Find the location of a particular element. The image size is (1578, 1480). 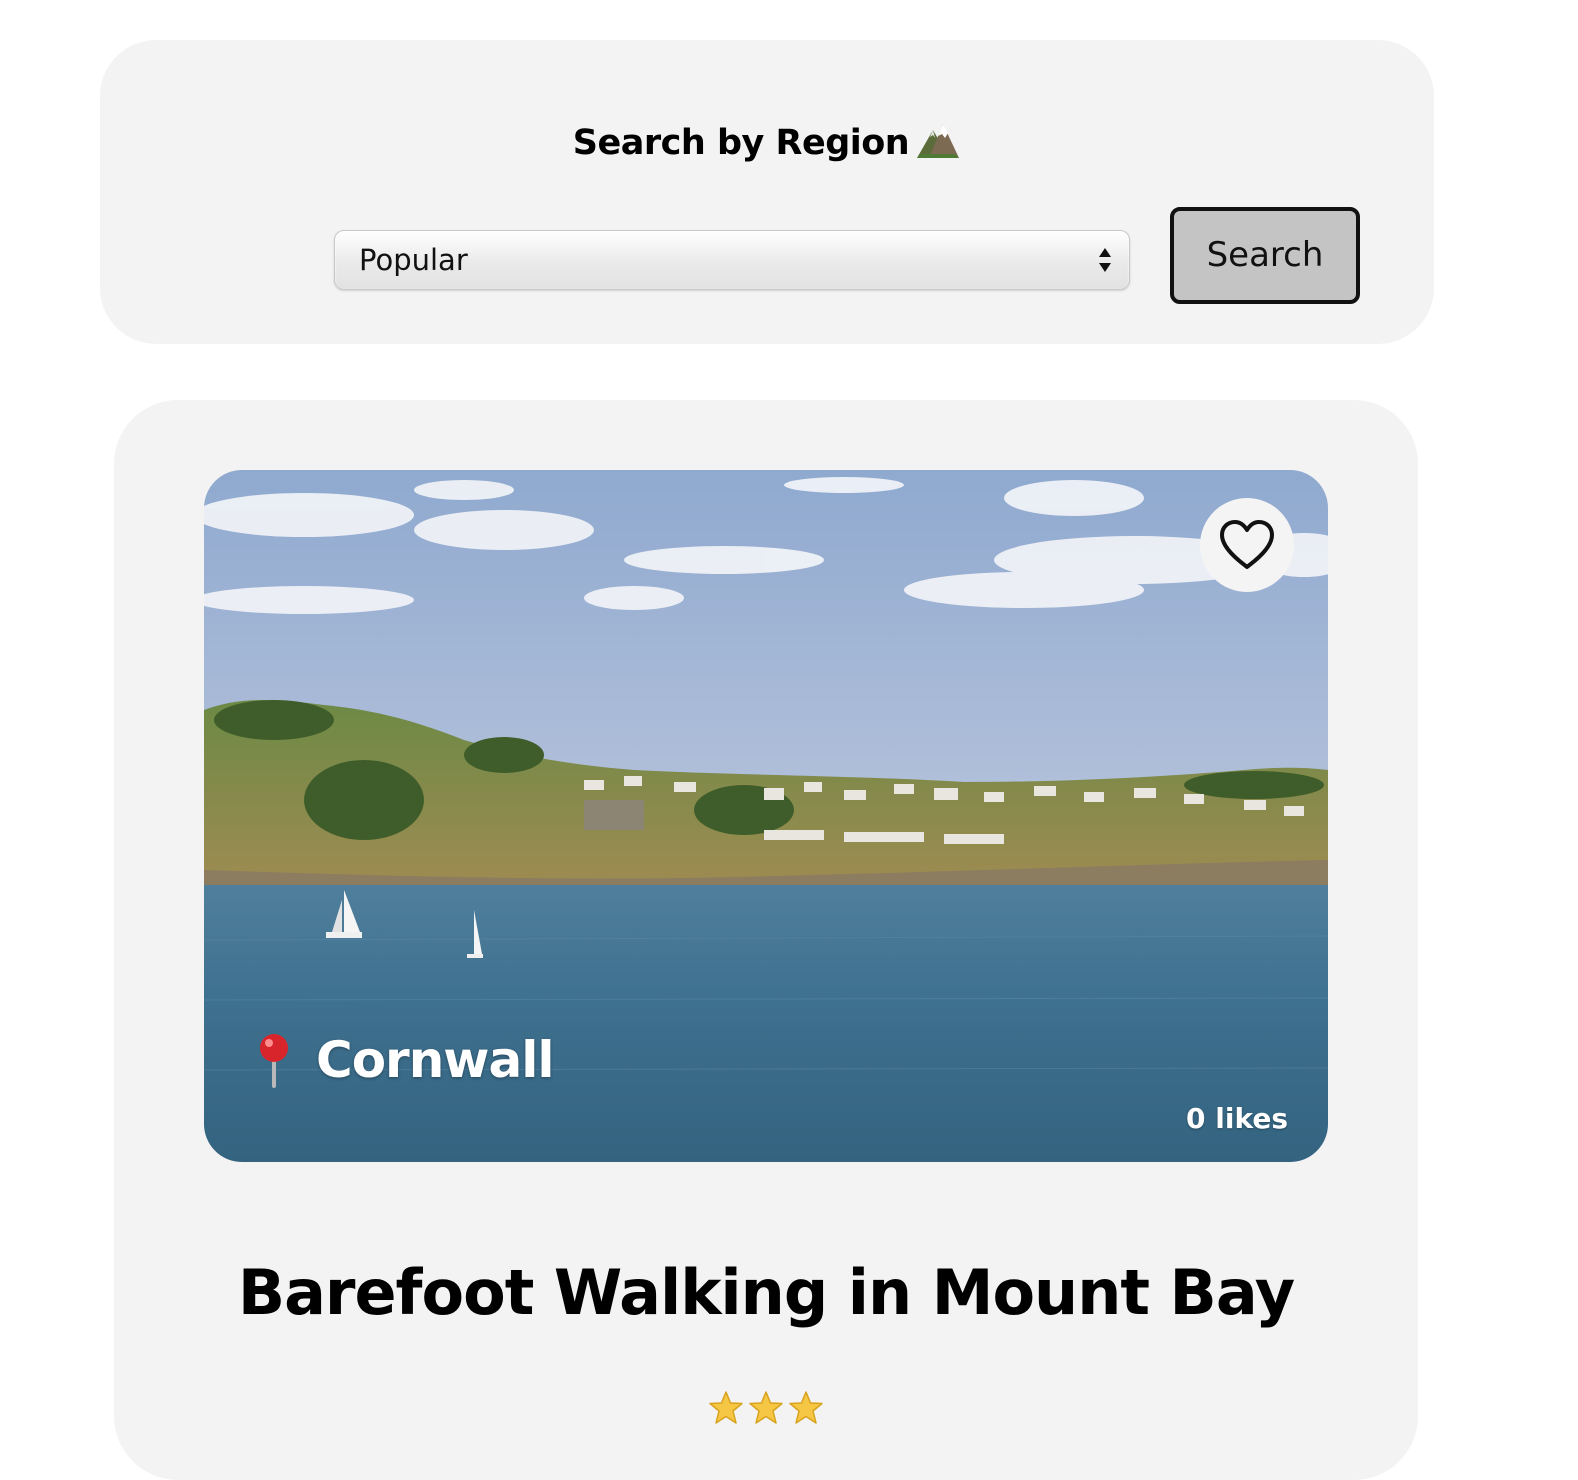

location-name: Cornwall is located at coordinates (435, 1060).